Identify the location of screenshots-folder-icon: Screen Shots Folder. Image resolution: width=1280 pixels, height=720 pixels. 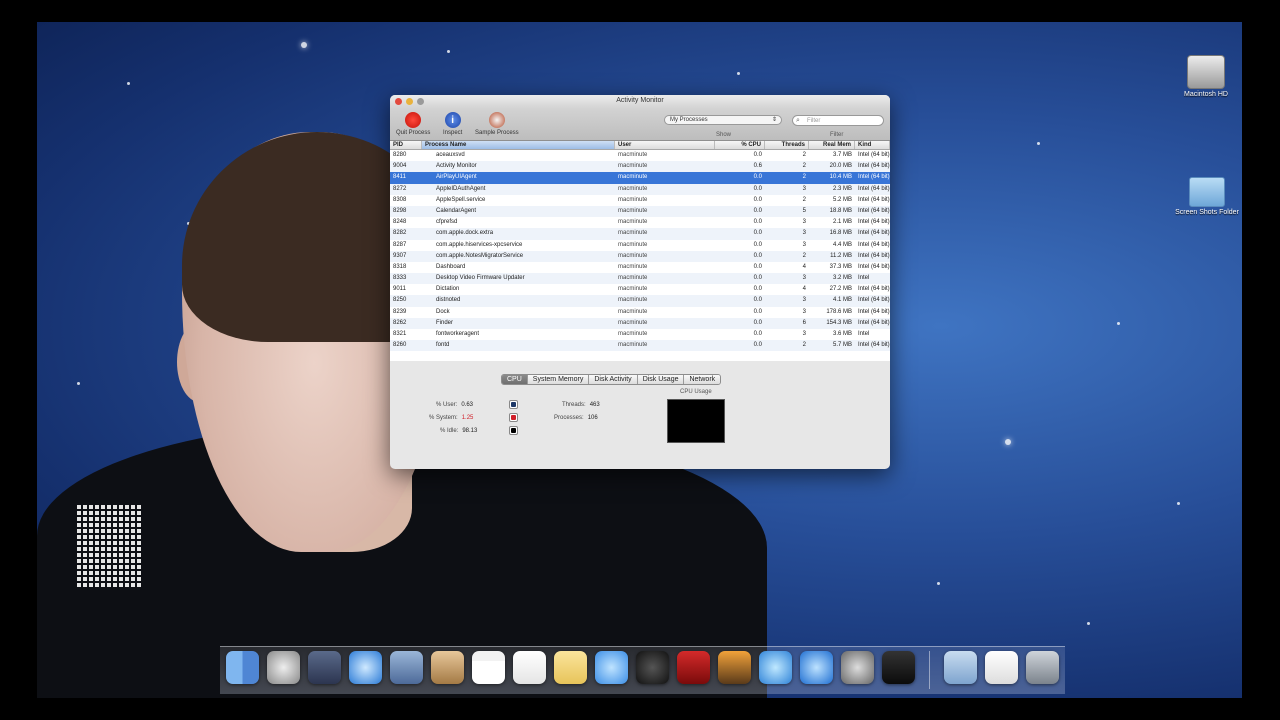
(1204, 196).